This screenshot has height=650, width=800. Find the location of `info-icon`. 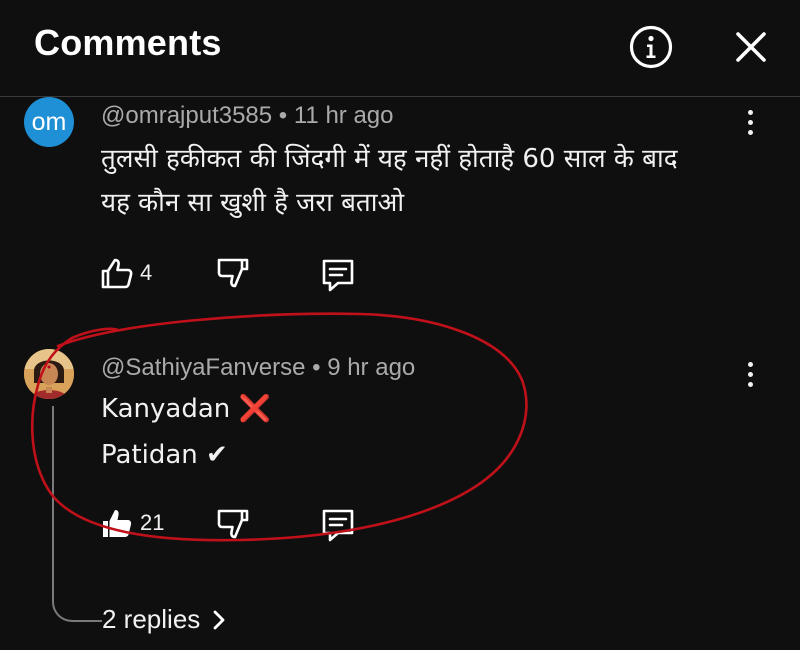

info-icon is located at coordinates (651, 47).